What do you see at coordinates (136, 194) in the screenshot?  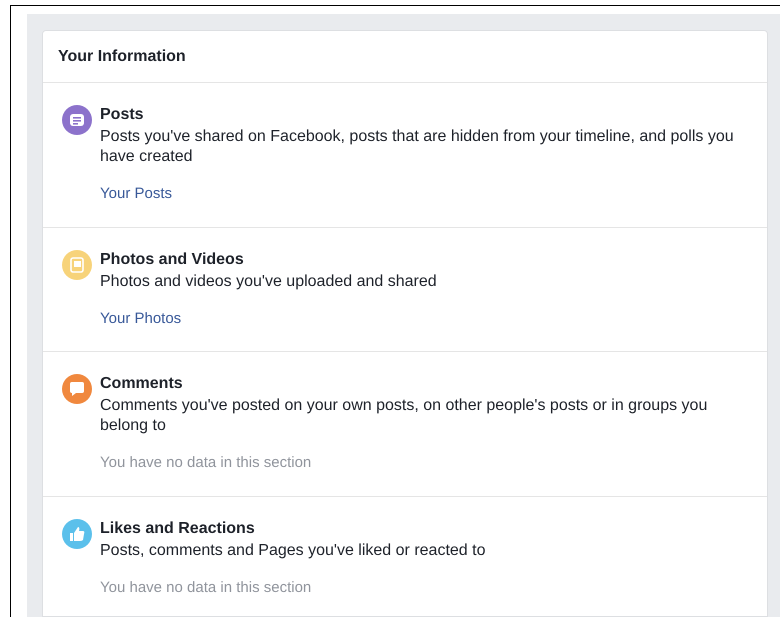 I see `section-link: Your Posts` at bounding box center [136, 194].